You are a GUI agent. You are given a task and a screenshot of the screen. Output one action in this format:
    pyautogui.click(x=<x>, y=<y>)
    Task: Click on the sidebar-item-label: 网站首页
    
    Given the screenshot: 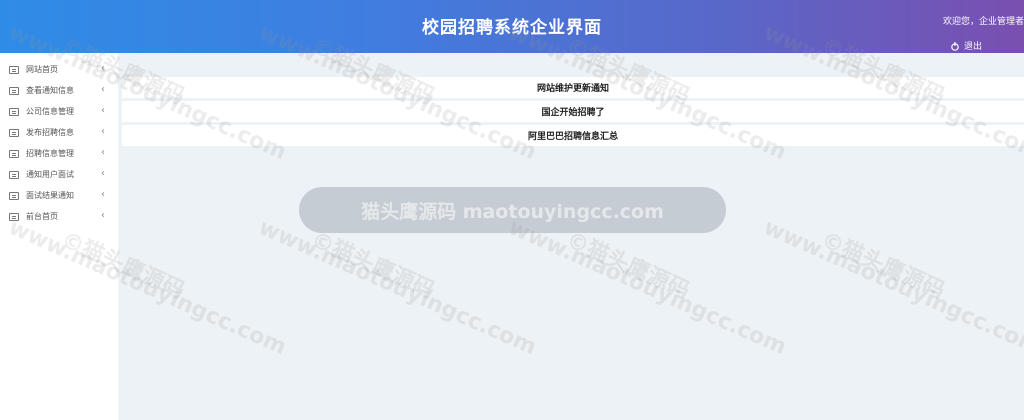 What is the action you would take?
    pyautogui.click(x=42, y=69)
    